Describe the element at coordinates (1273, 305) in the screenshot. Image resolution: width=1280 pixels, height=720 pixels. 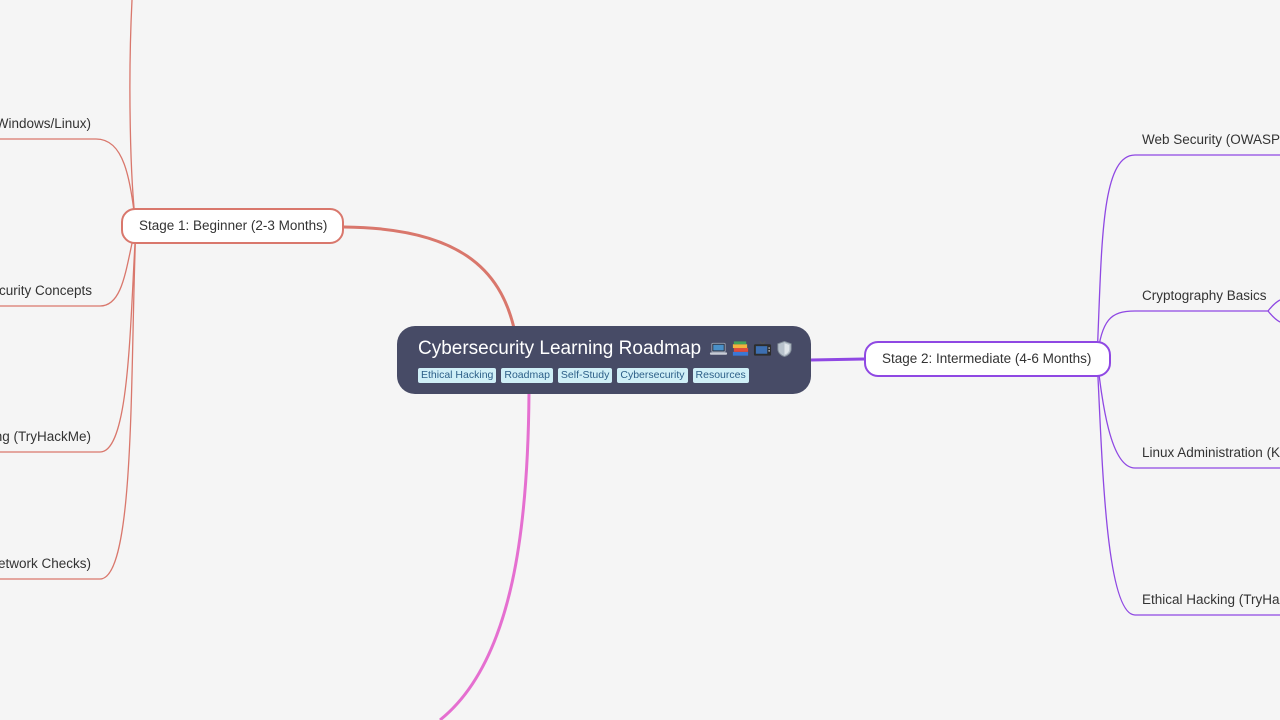
I see `connector-stage2-sub2-extra` at that location.